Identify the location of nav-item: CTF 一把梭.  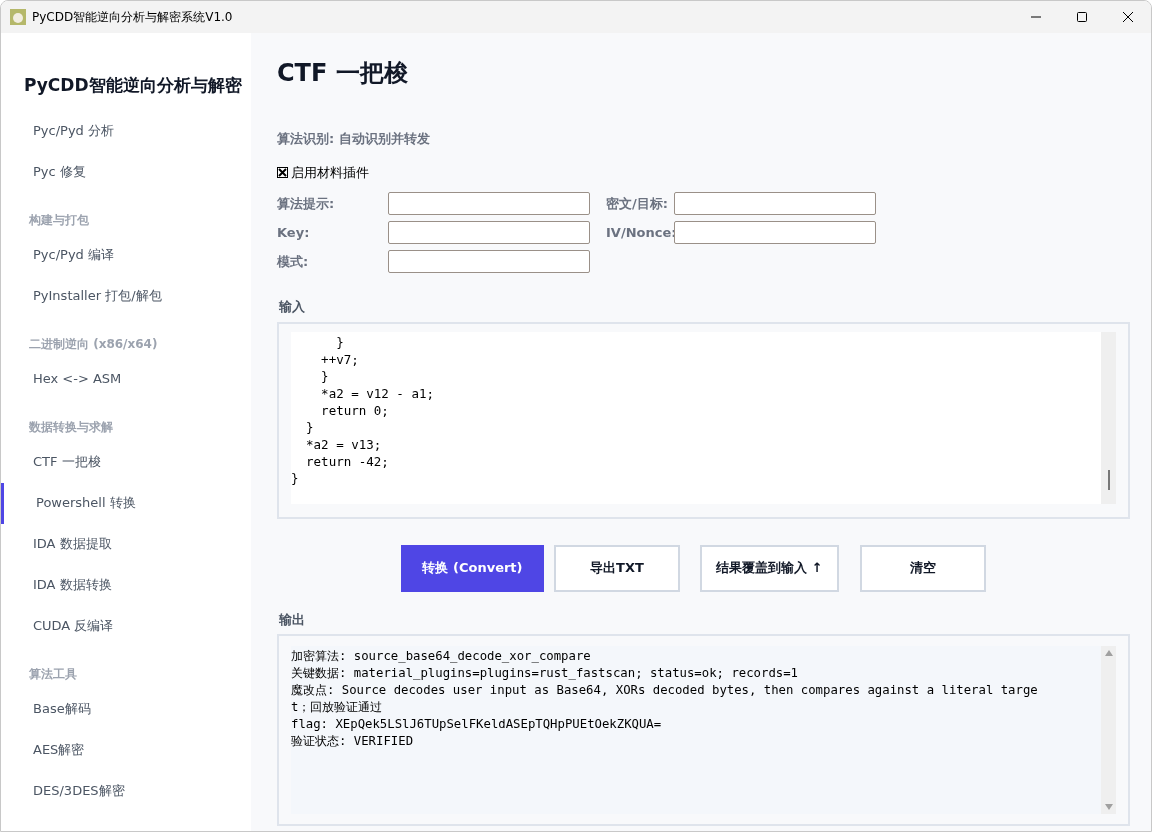
(126, 462).